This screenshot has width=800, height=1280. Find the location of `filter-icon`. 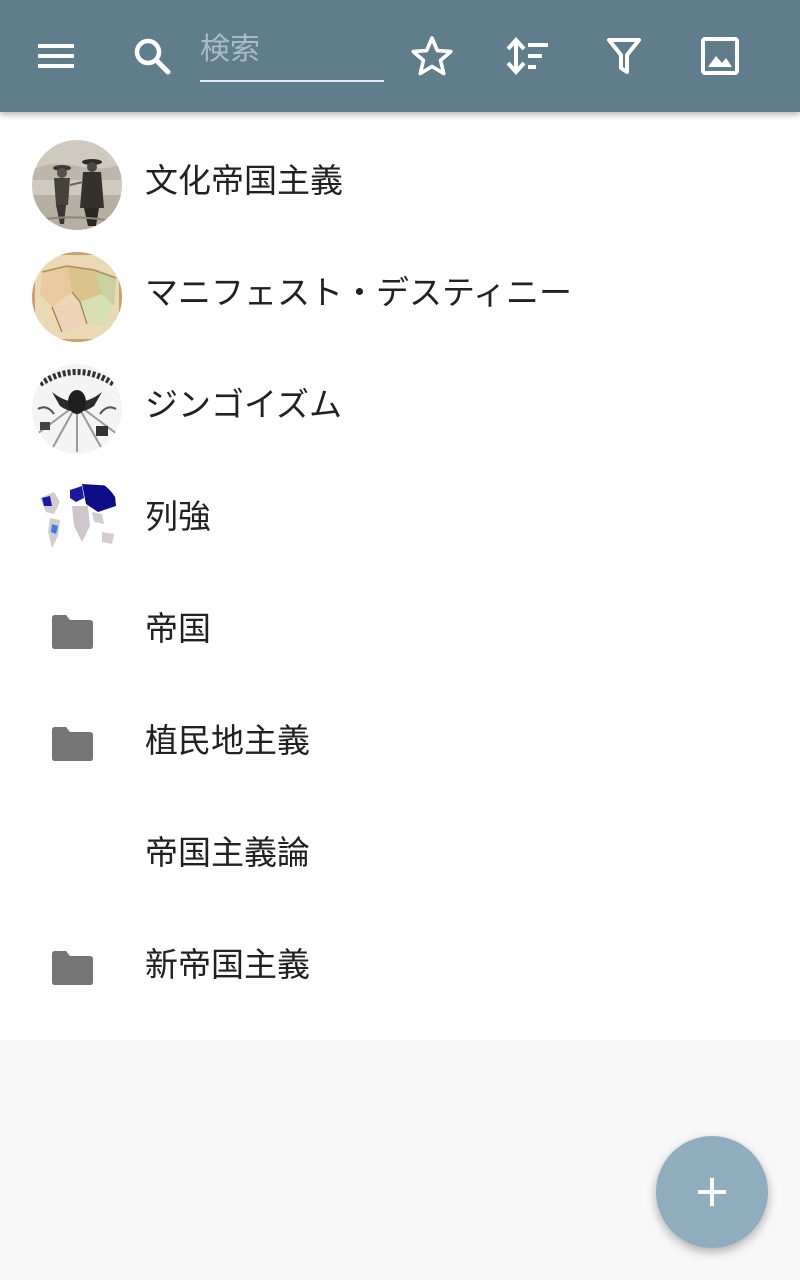

filter-icon is located at coordinates (624, 56).